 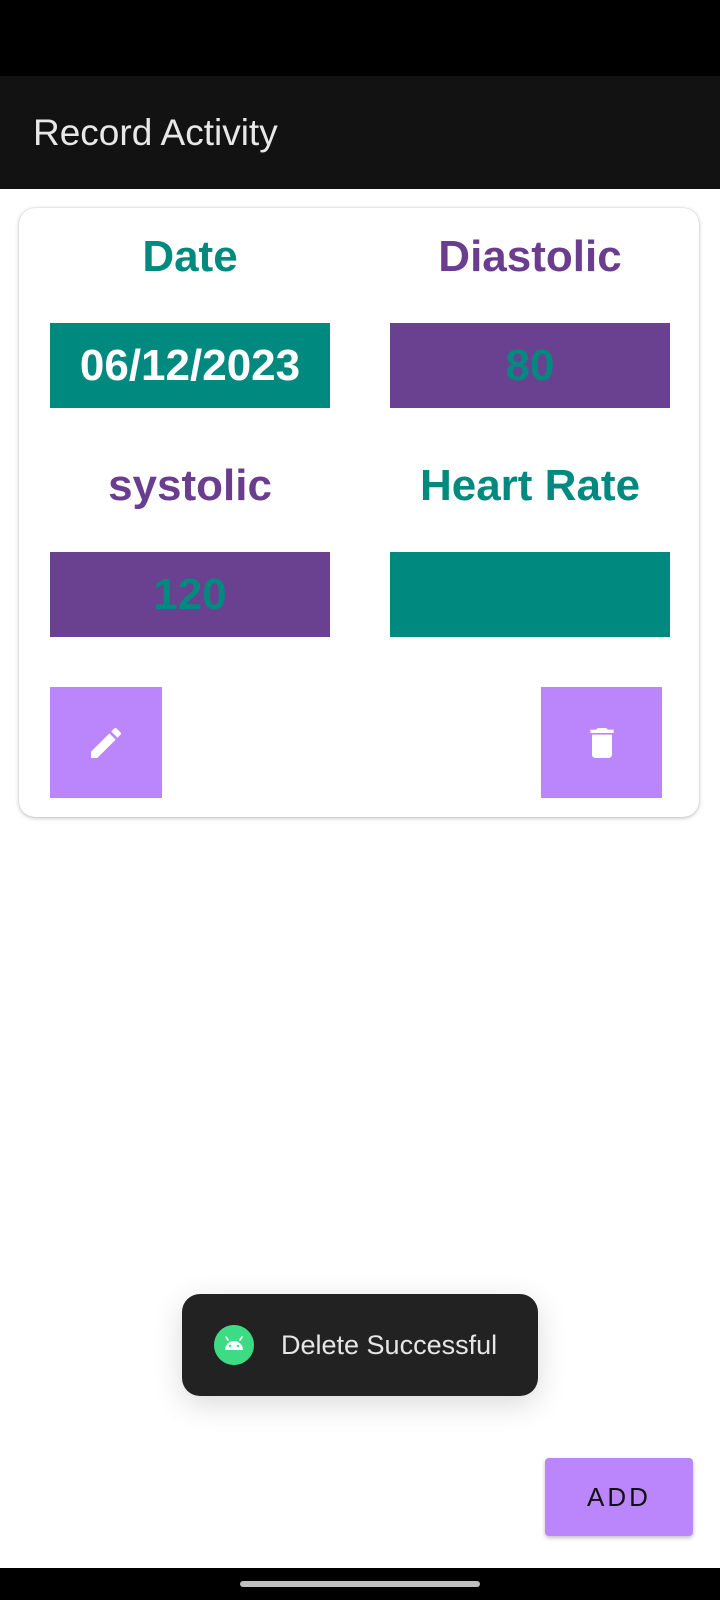 What do you see at coordinates (234, 1345) in the screenshot?
I see `android-icon` at bounding box center [234, 1345].